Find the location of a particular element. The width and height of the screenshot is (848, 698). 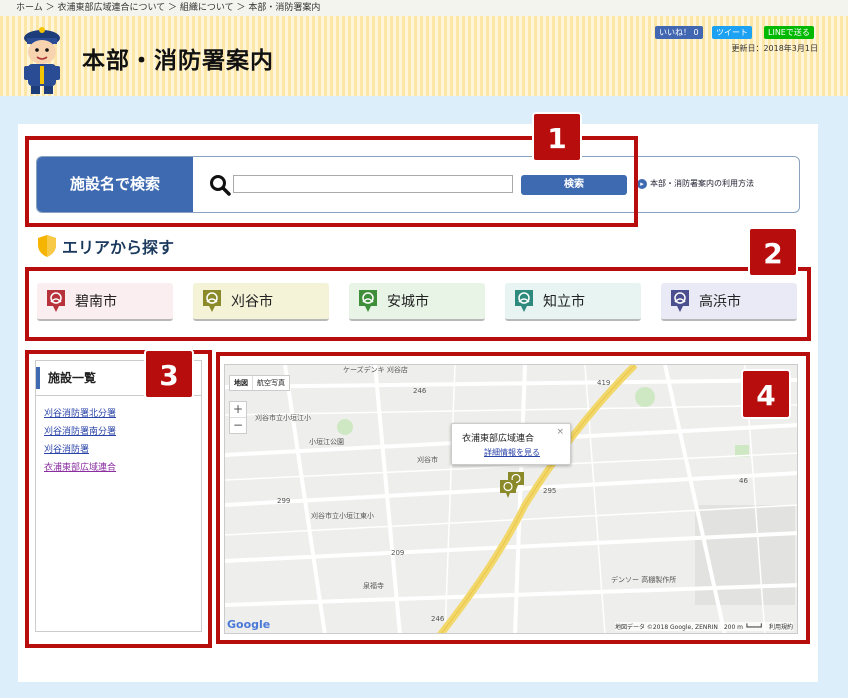

callout-number: 2 is located at coordinates (773, 252).